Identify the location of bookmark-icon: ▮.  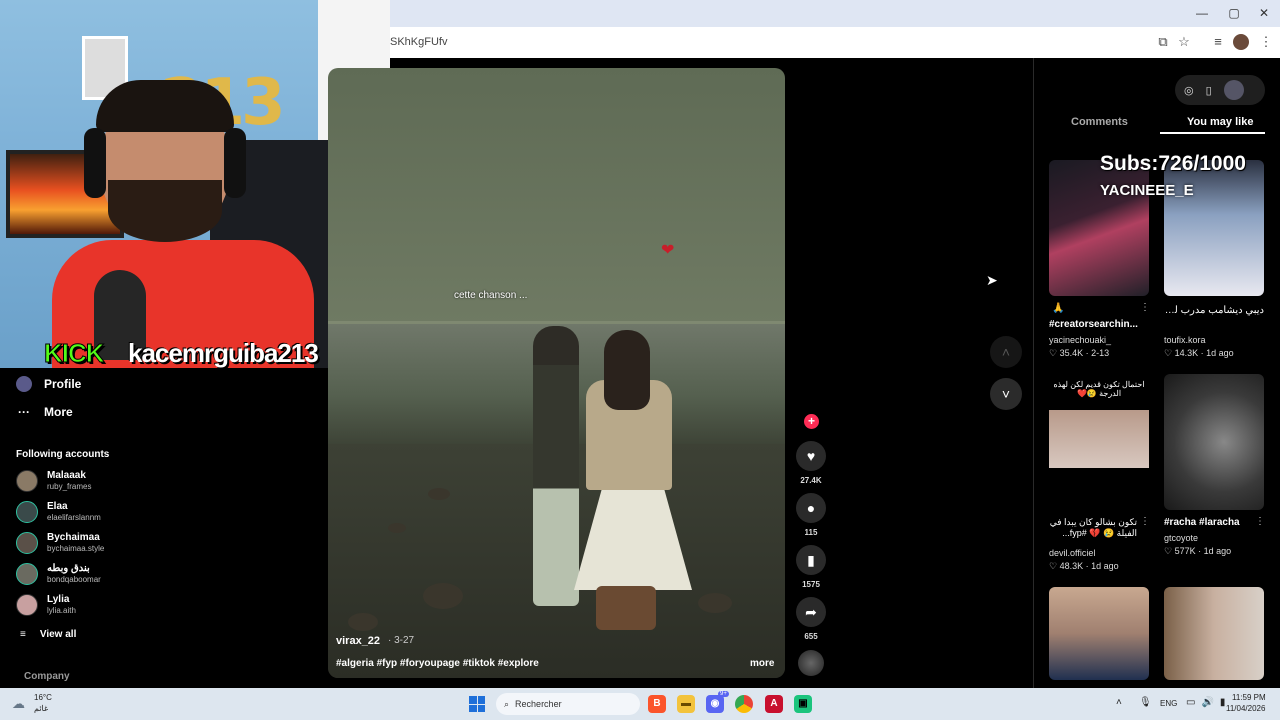
(811, 559).